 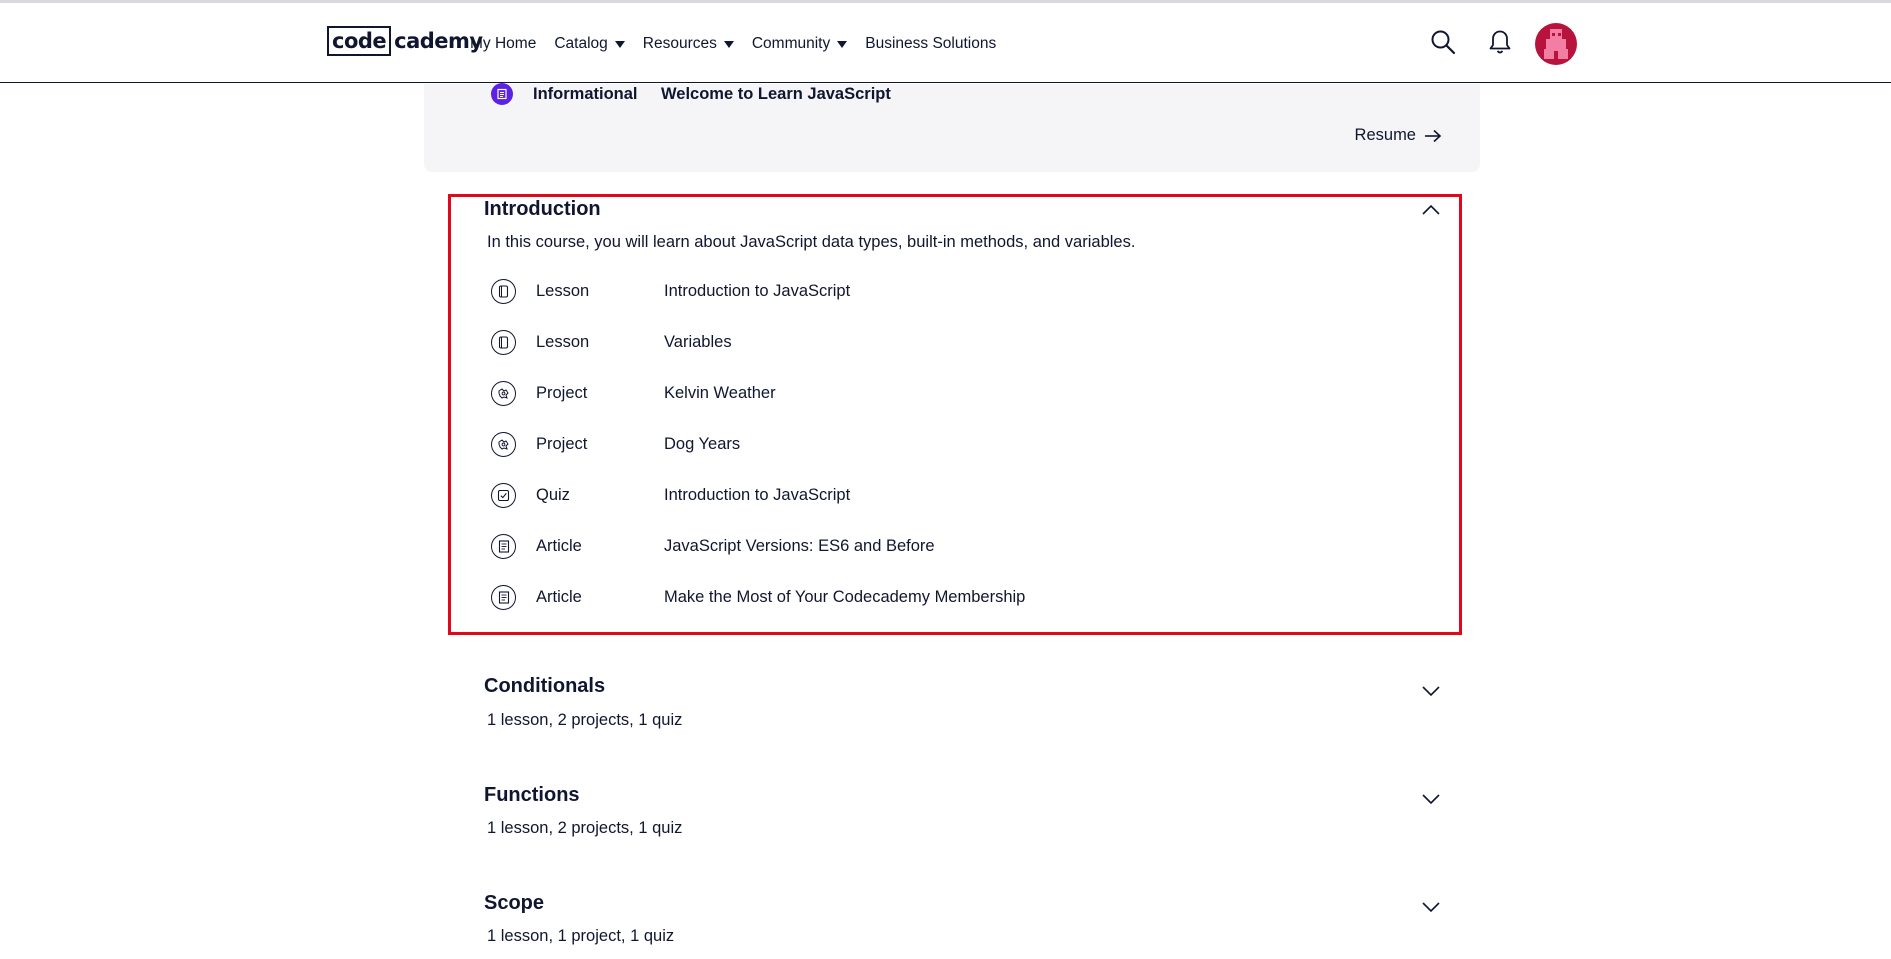 I want to click on bell-icon, so click(x=1500, y=44).